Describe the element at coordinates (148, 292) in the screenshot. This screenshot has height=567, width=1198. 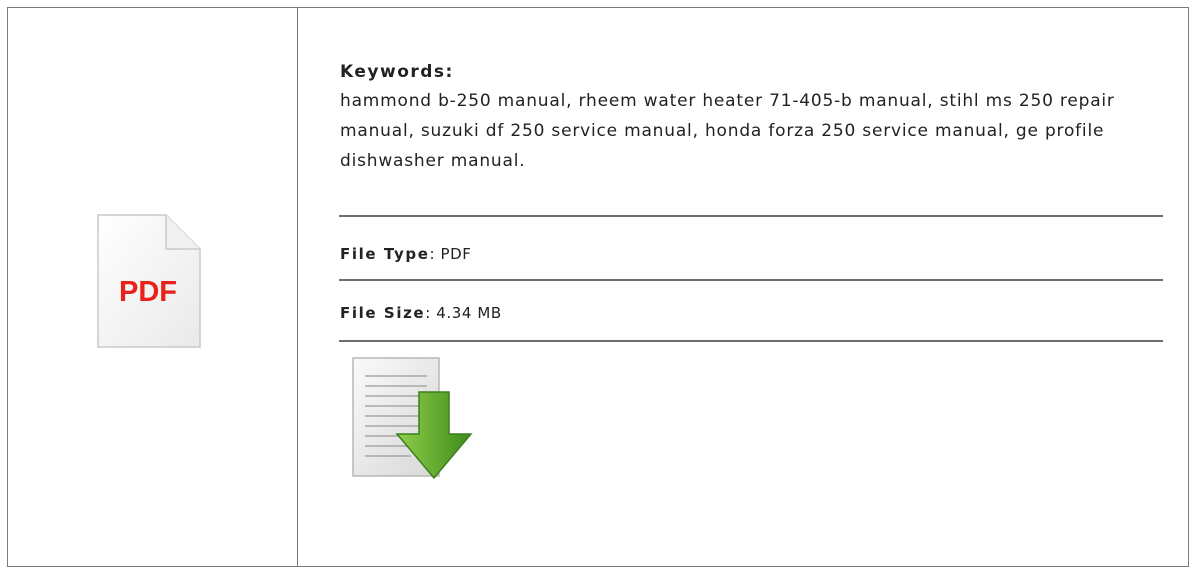
I see `pdf-icon-label: PDF` at that location.